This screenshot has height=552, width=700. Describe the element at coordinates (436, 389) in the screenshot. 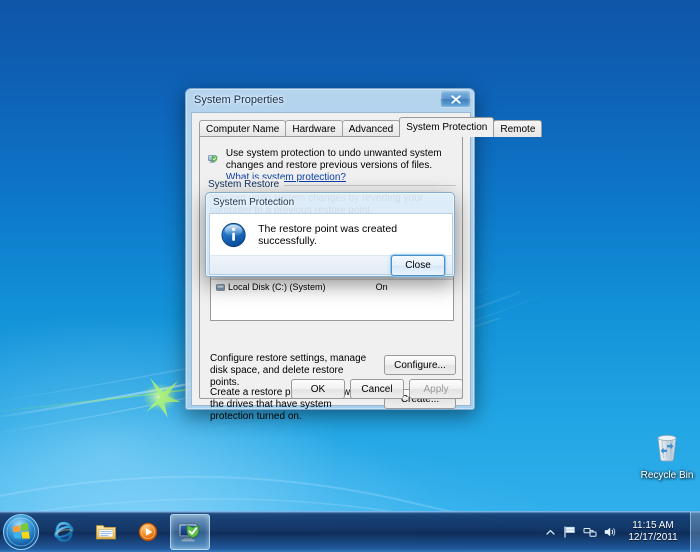

I see `apply-button: Apply` at that location.